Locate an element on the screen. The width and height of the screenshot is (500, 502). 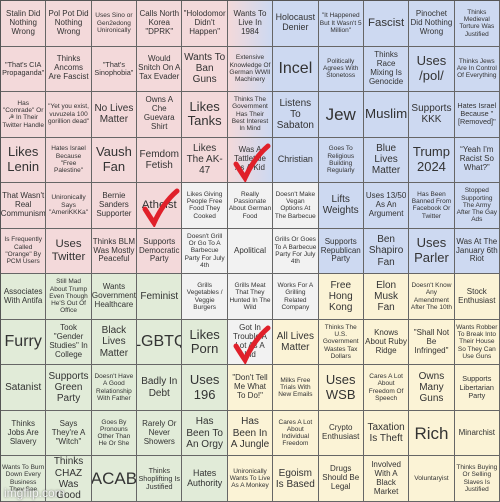
bingo-cell: Muslim is located at coordinates (386, 115).